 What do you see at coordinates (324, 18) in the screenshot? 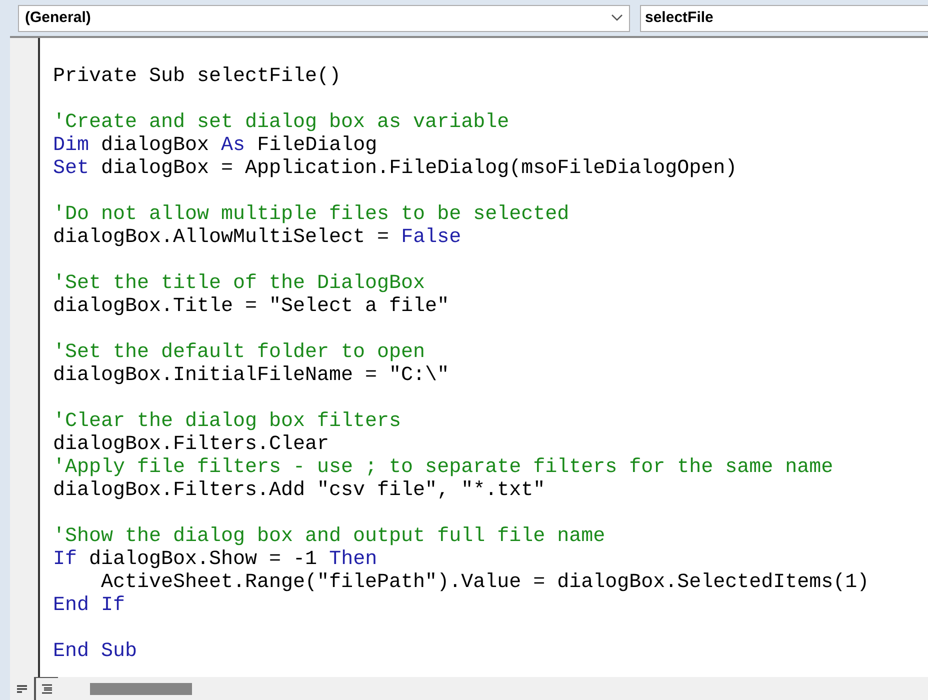
I see `object-dropdown: (General)` at bounding box center [324, 18].